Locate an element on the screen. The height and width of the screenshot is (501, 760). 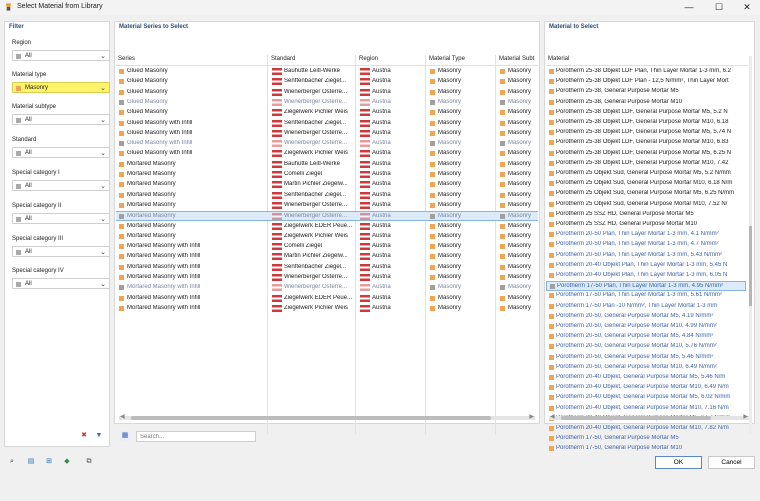
ok-button: OK is located at coordinates (678, 462).